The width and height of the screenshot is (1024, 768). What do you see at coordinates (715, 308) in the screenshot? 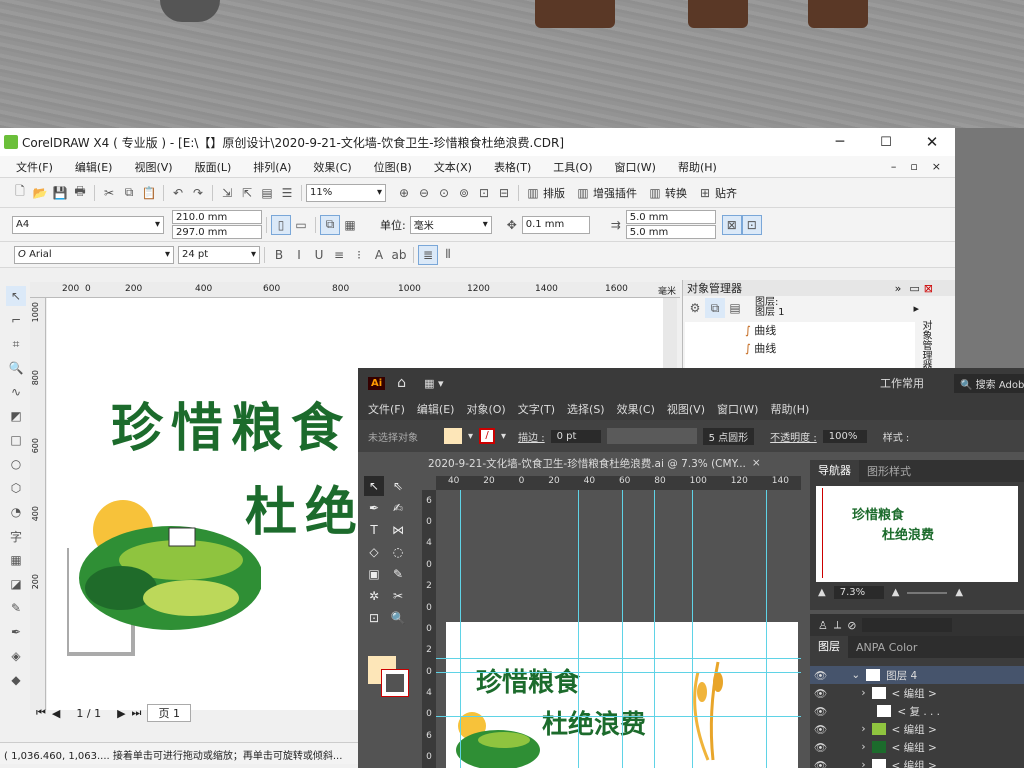
I see `edit-across-layers-icon: ⧉` at bounding box center [715, 308].